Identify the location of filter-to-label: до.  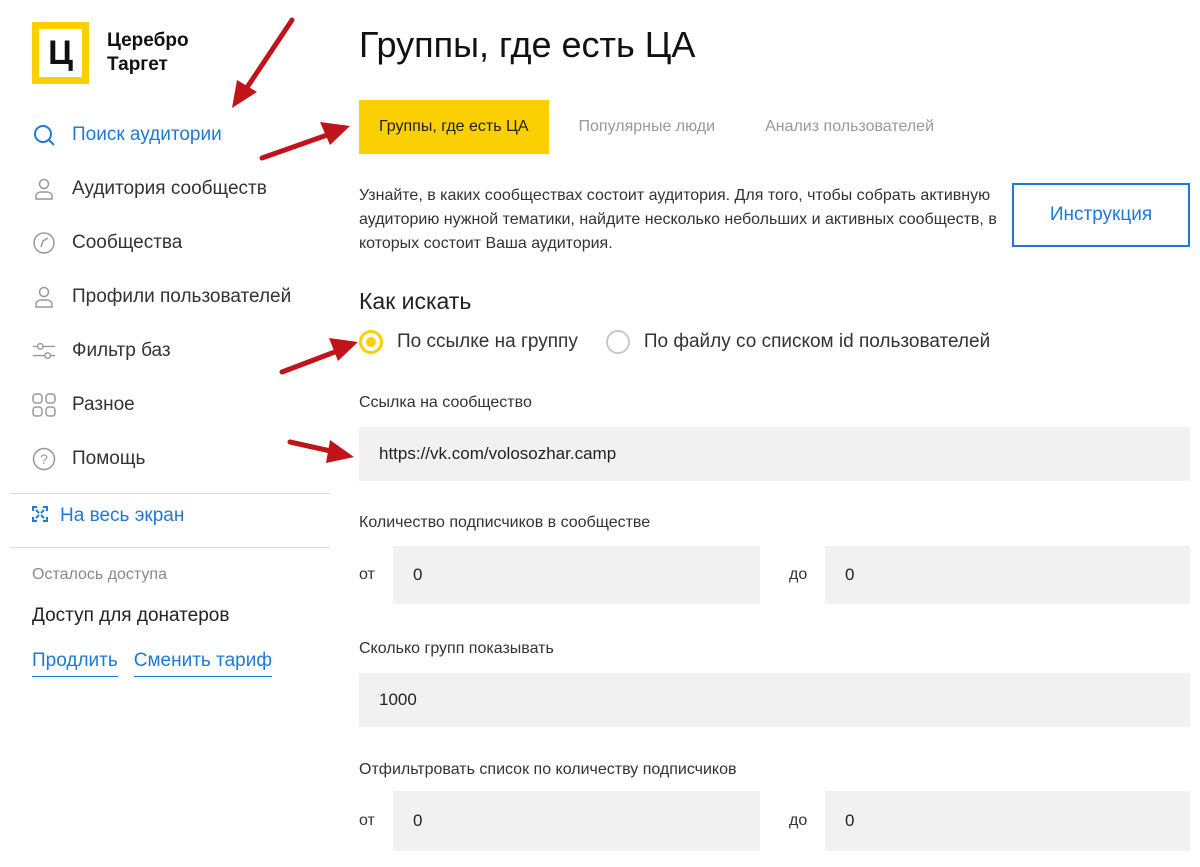
(798, 820).